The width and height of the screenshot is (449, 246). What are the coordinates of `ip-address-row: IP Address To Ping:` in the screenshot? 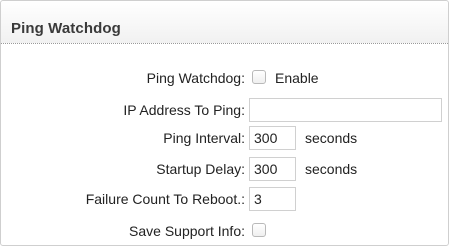 It's located at (224, 111).